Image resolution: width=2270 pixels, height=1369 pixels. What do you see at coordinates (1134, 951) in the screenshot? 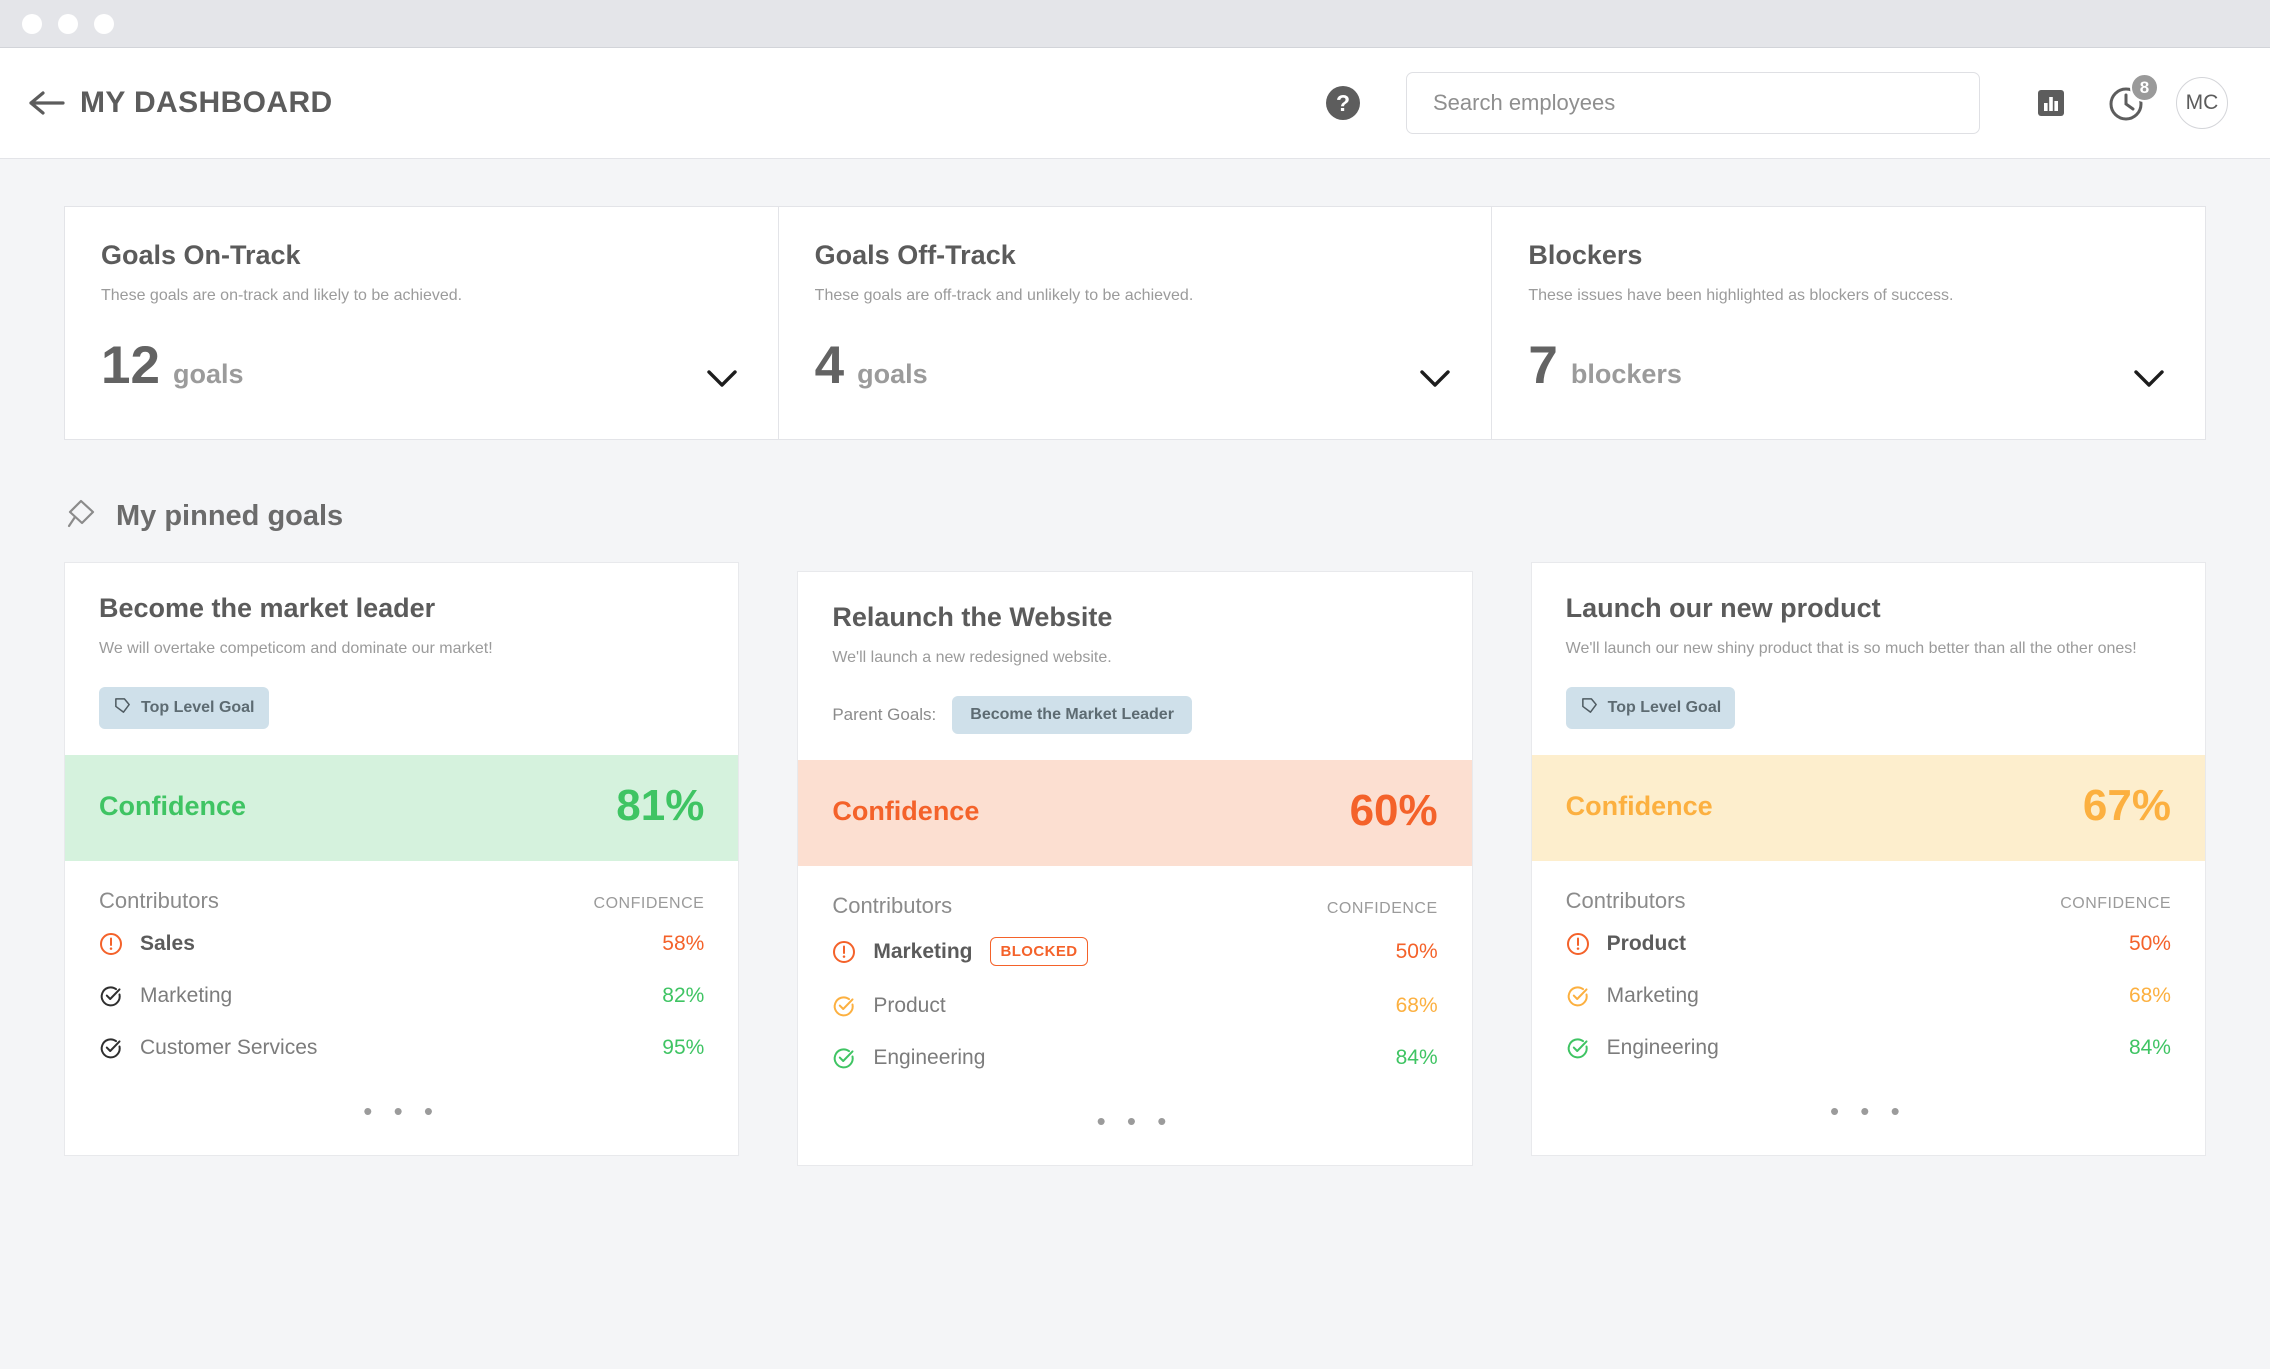
I see `contributor-row: Marketing BLOCKED 50%` at bounding box center [1134, 951].